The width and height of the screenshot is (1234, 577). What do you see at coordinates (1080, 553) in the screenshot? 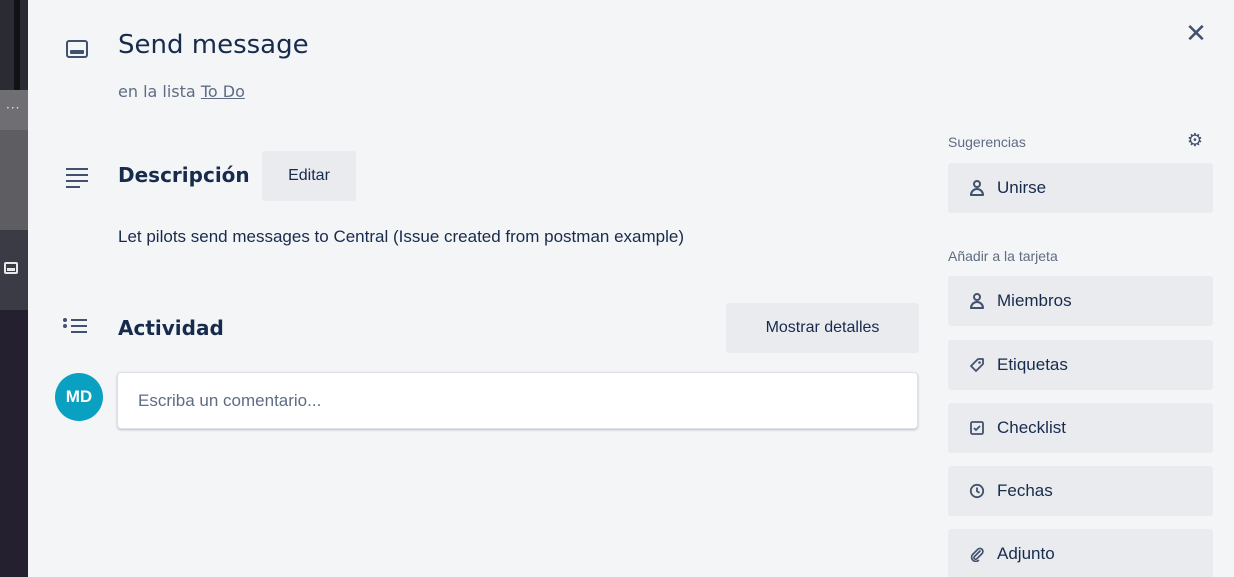
I see `attachment-button: Adjunto` at bounding box center [1080, 553].